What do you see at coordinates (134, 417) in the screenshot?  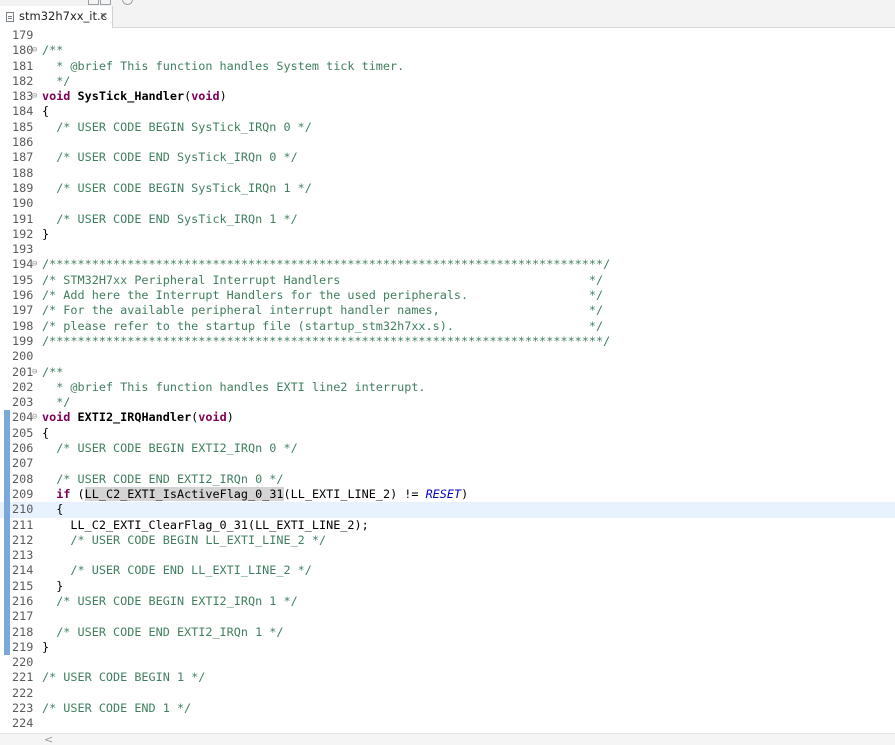 I see `code-function-name: EXTI2_IRQHandler` at bounding box center [134, 417].